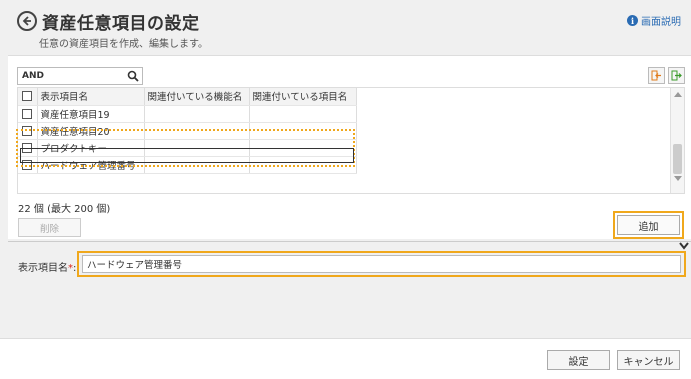  What do you see at coordinates (91, 148) in the screenshot?
I see `cell-display-name: プロダクトキー` at bounding box center [91, 148].